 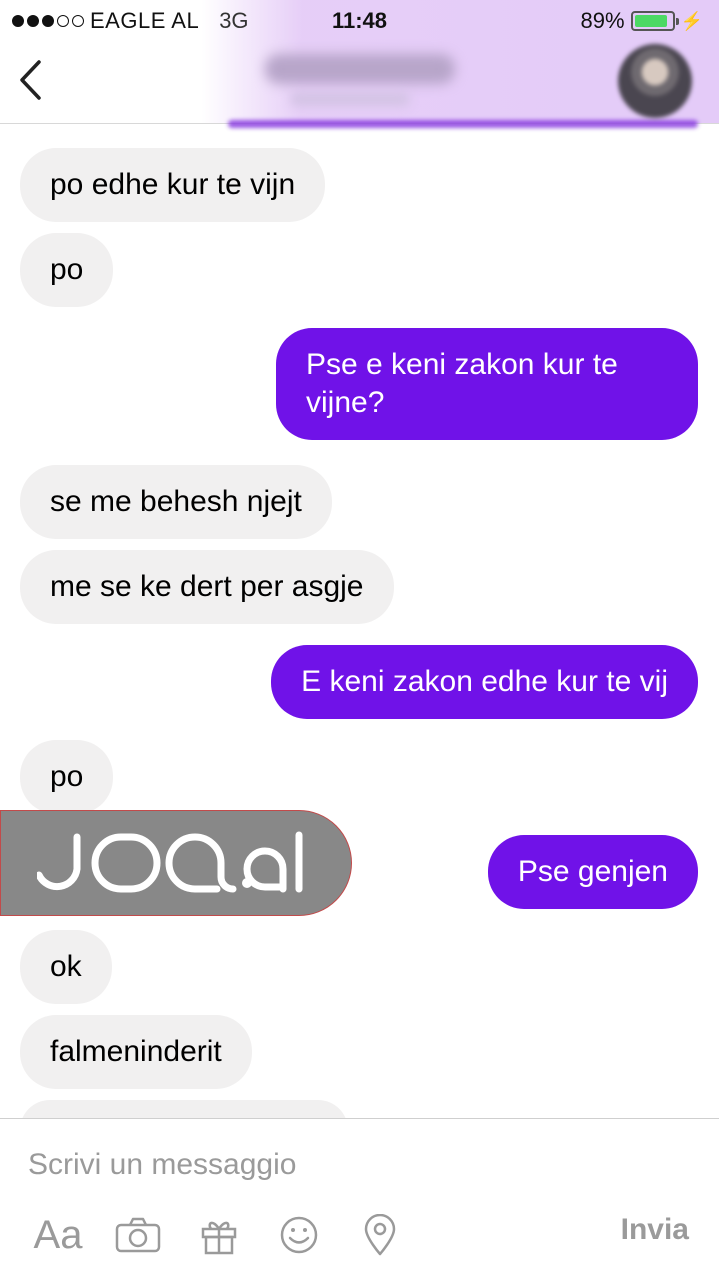 I want to click on emoji-button, so click(x=299, y=1235).